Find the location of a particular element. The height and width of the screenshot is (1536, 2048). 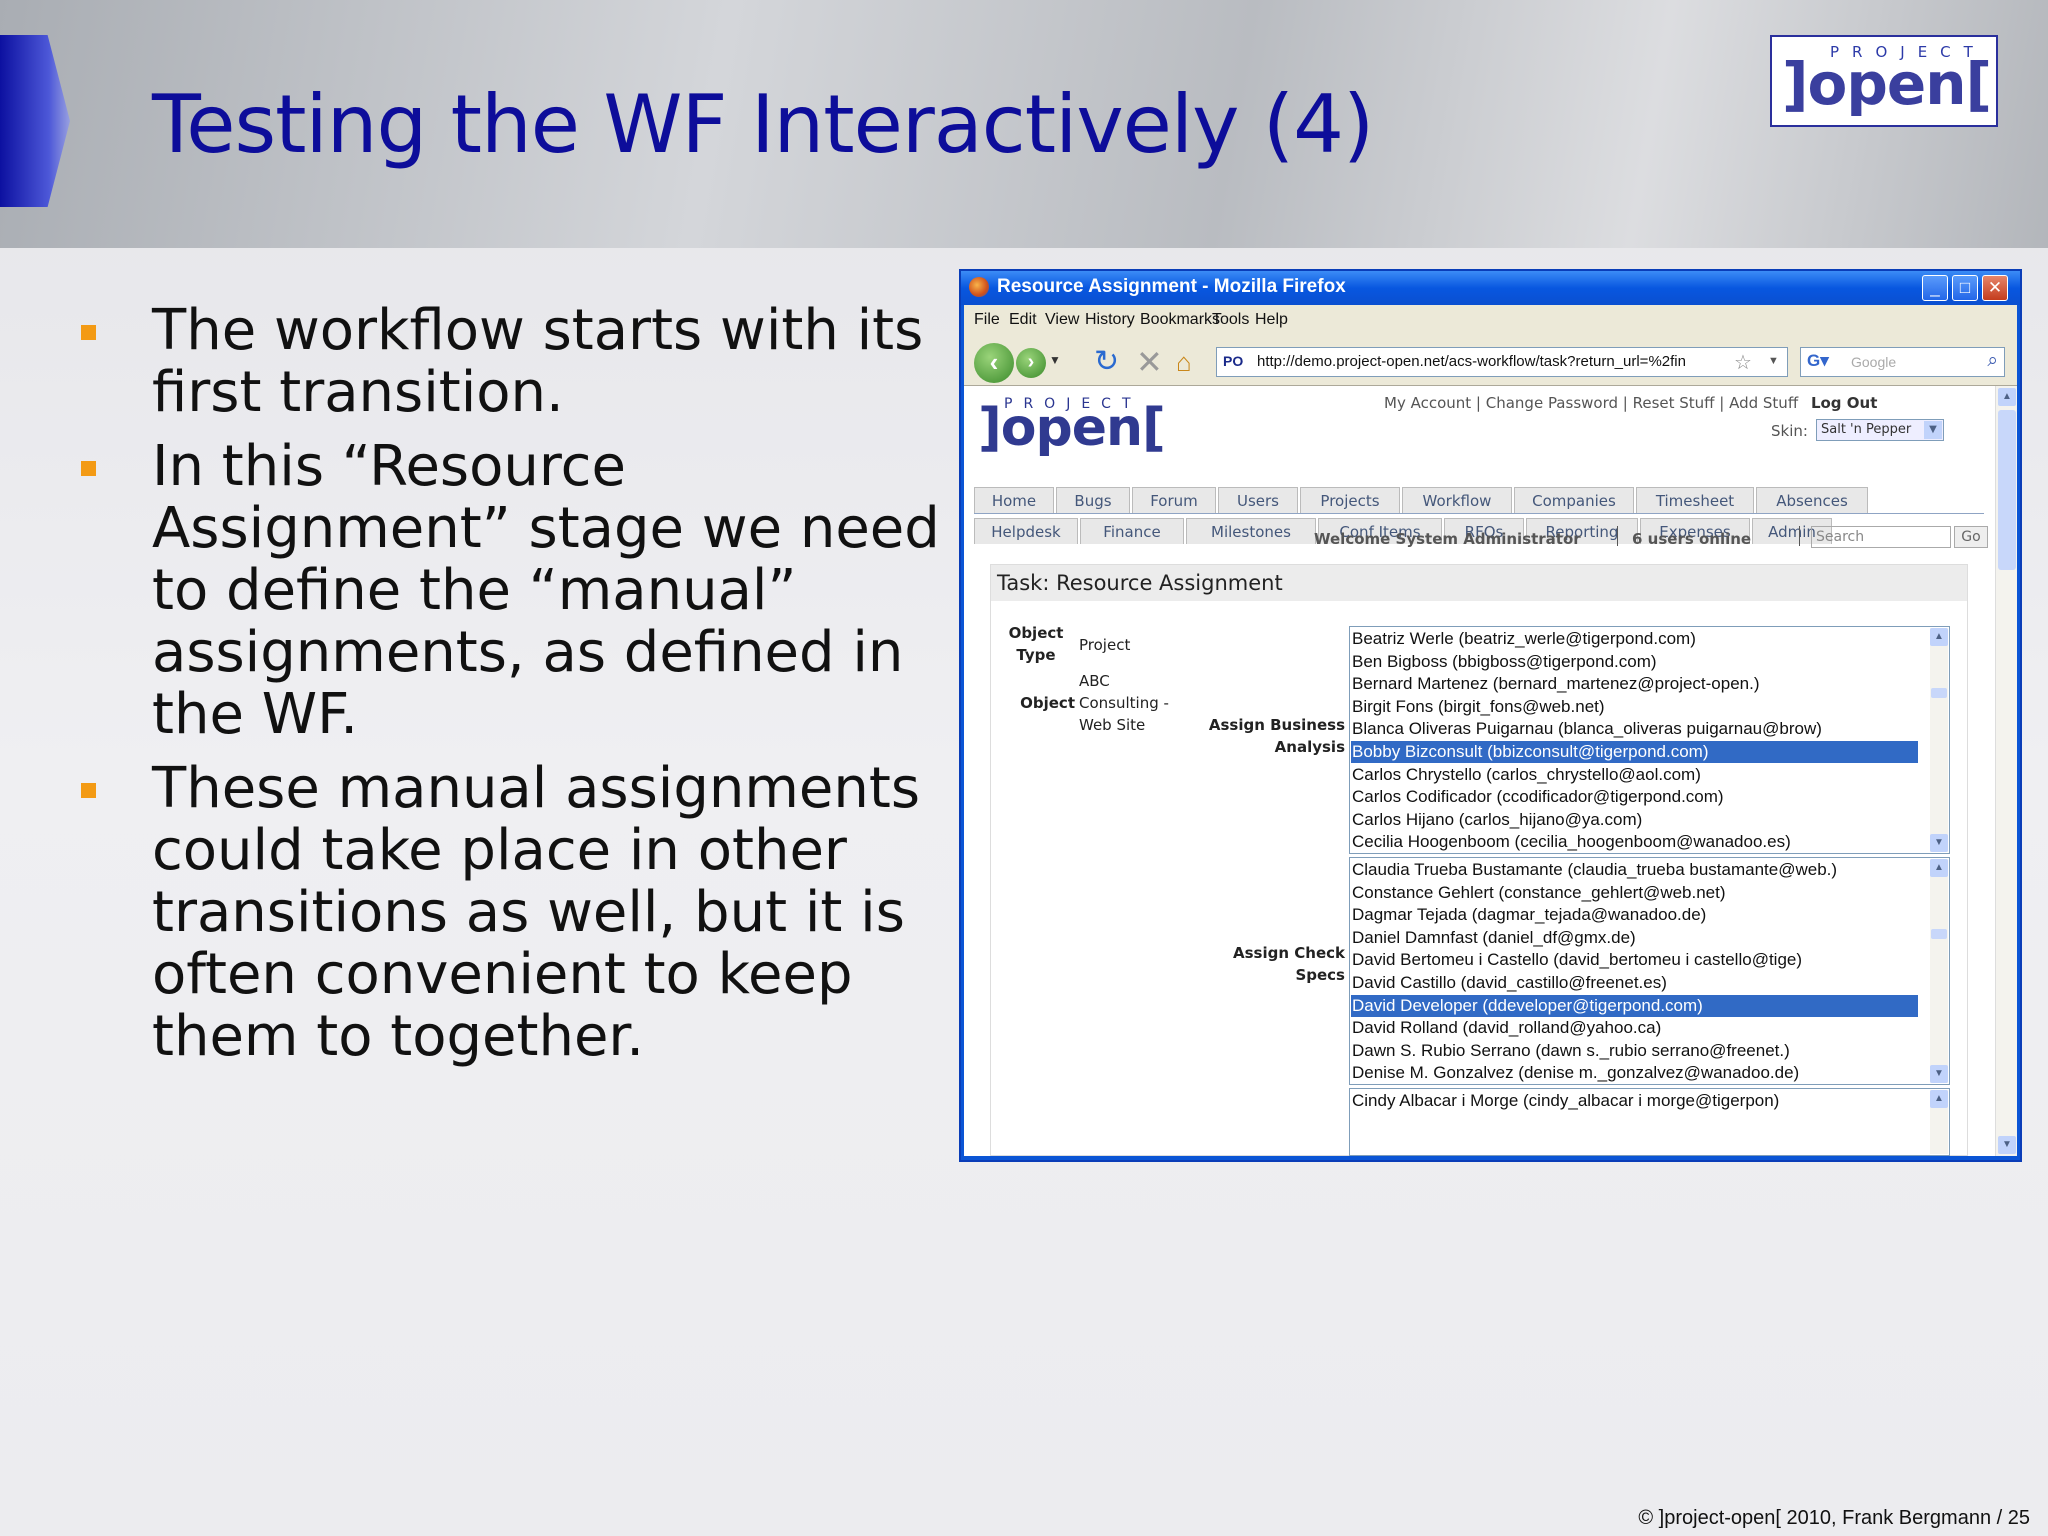

menu-history: History is located at coordinates (1110, 320).